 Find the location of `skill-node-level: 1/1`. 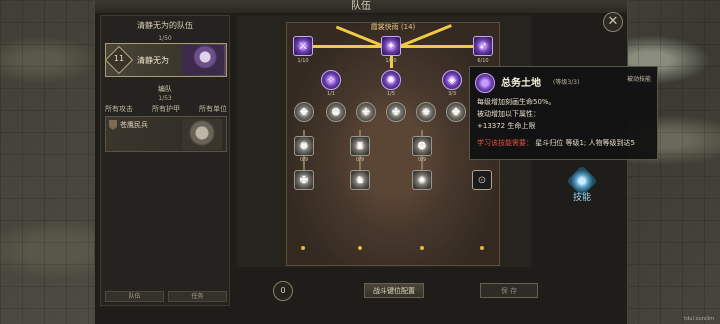

skill-node-level: 1/1 is located at coordinates (331, 94).